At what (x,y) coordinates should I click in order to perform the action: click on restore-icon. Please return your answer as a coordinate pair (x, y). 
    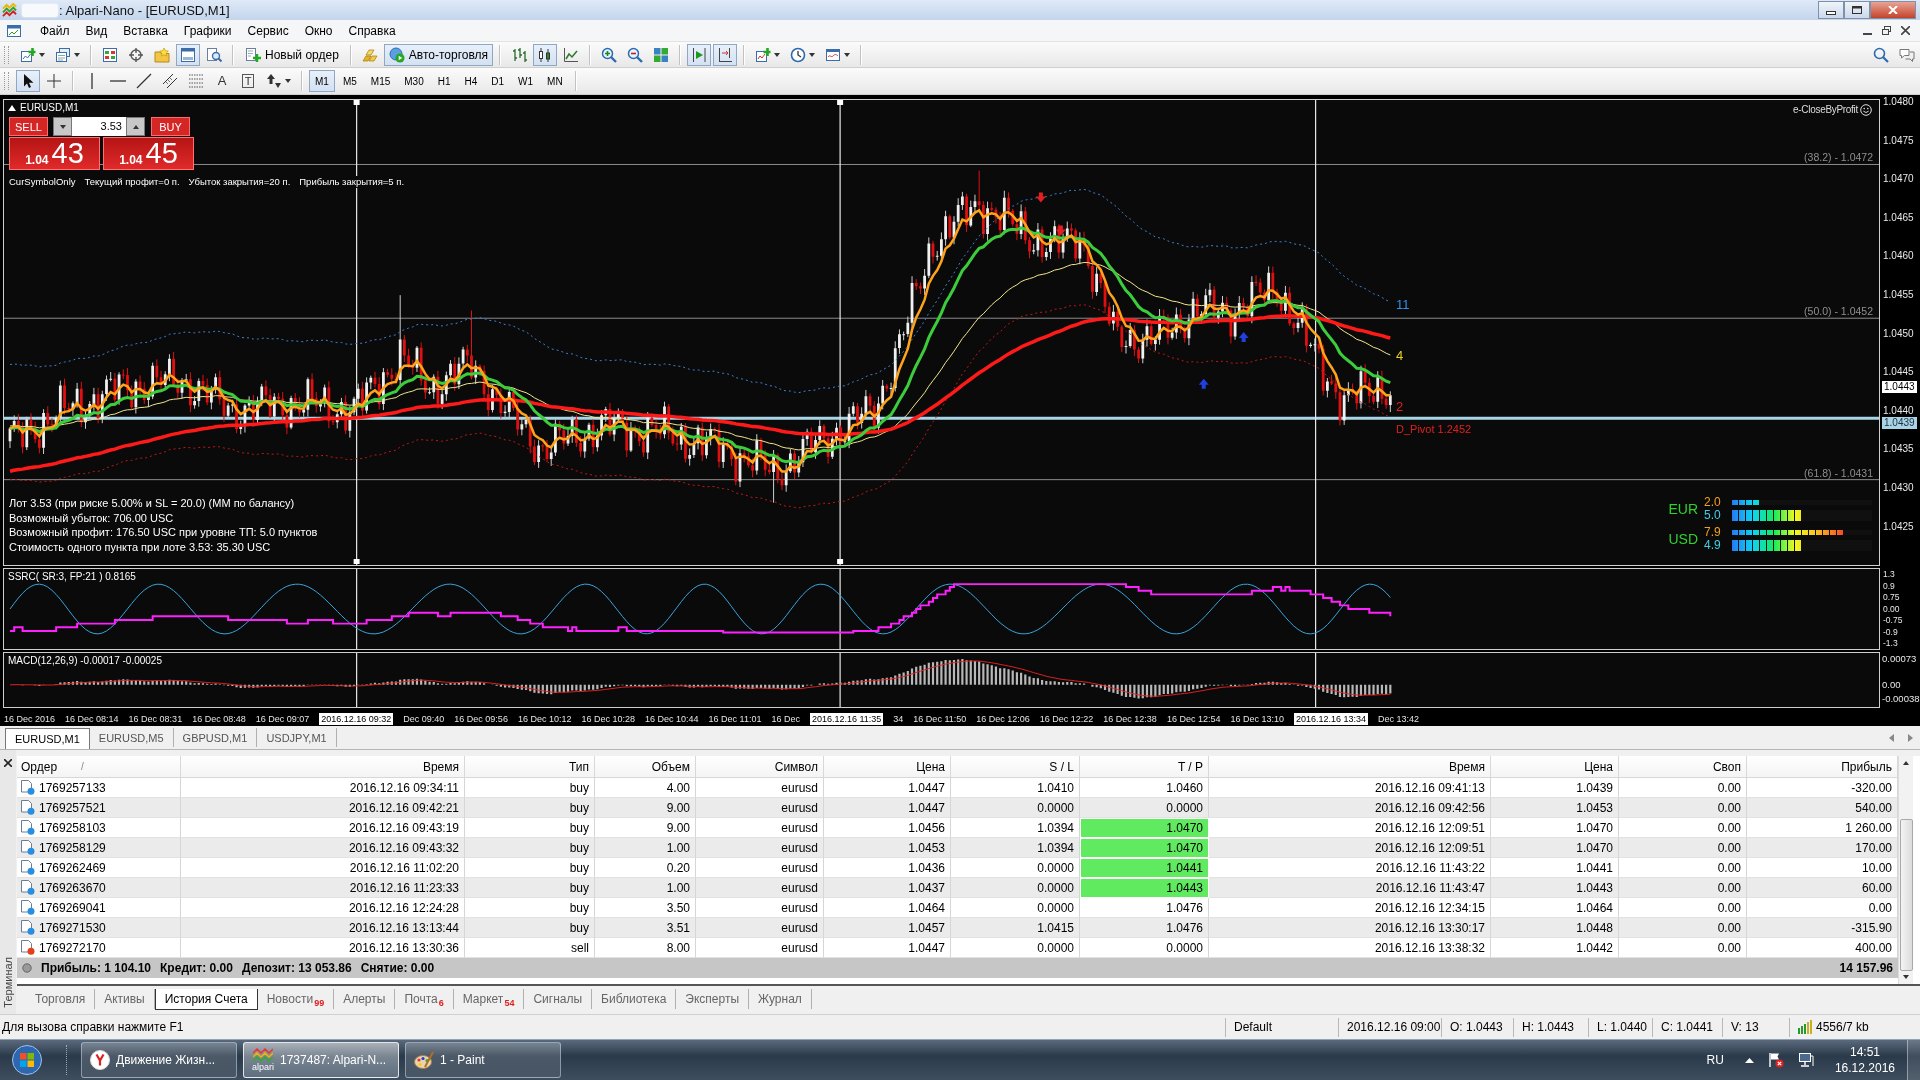
    Looking at the image, I should click on (1886, 30).